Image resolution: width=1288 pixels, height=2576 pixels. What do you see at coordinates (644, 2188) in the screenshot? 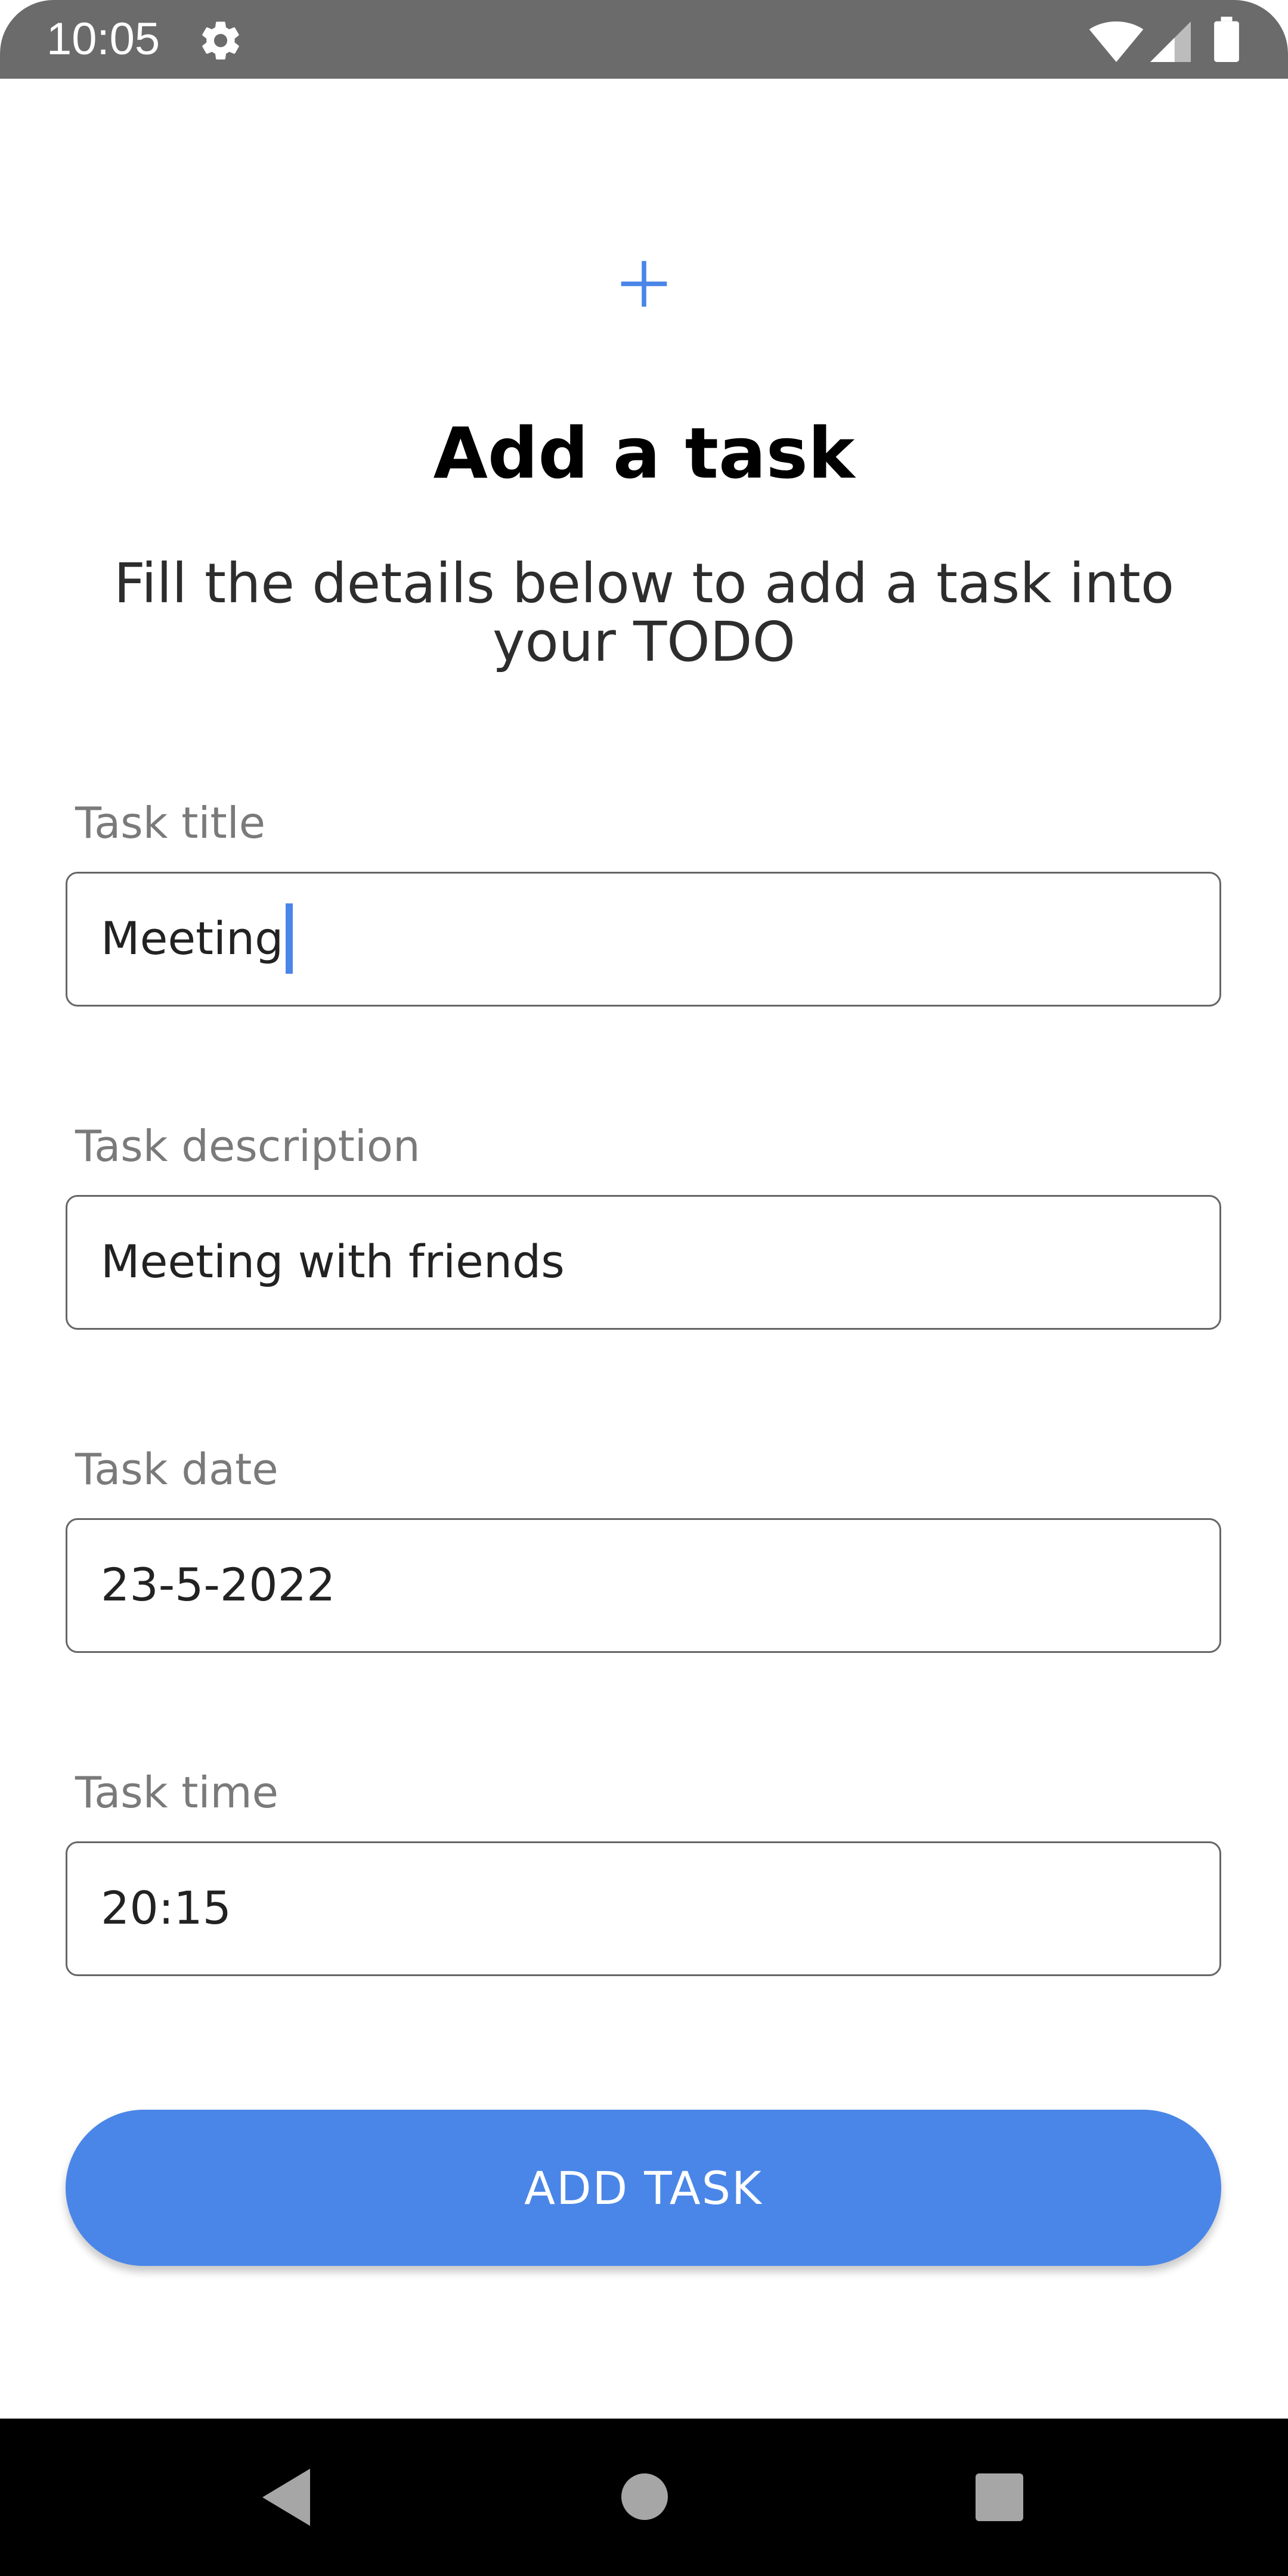
I see `add-task-button: ADD TASK` at bounding box center [644, 2188].